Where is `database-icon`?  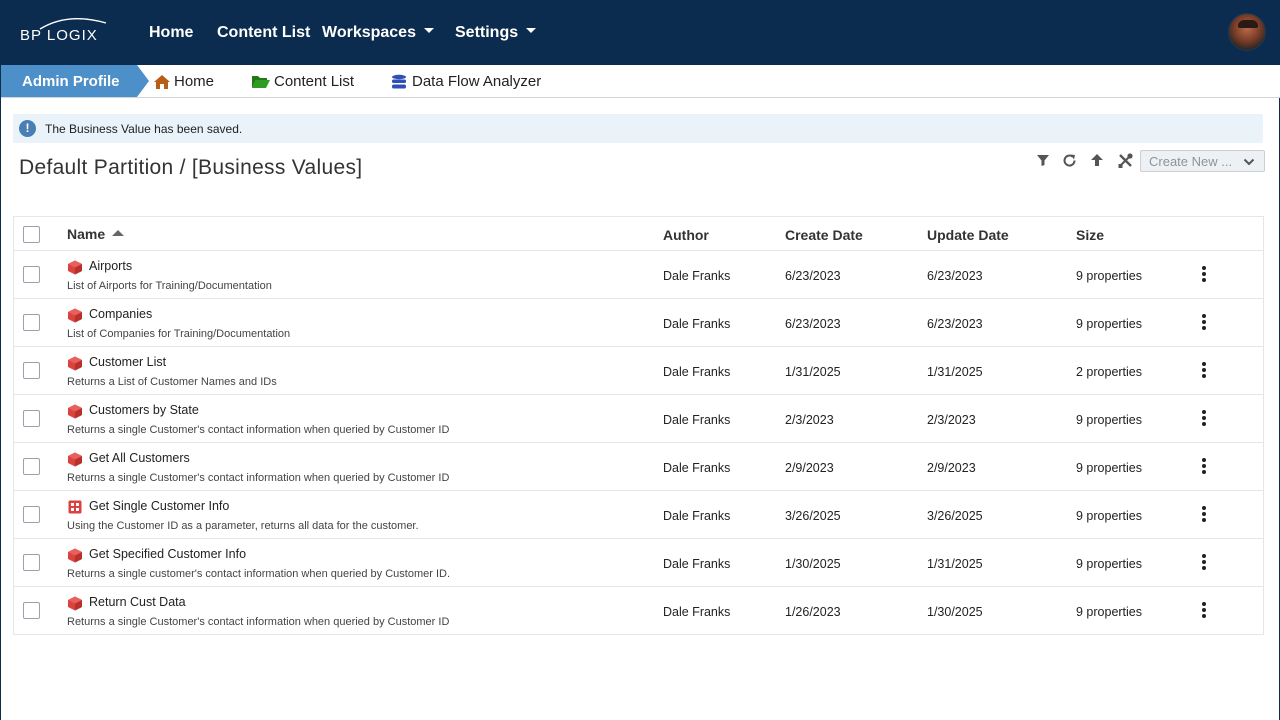
database-icon is located at coordinates (399, 81).